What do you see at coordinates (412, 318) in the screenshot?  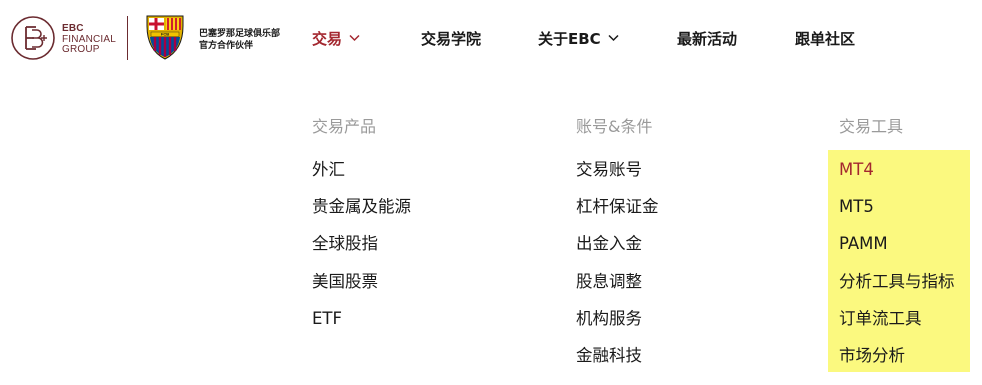 I see `menu-item-etf: ETF` at bounding box center [412, 318].